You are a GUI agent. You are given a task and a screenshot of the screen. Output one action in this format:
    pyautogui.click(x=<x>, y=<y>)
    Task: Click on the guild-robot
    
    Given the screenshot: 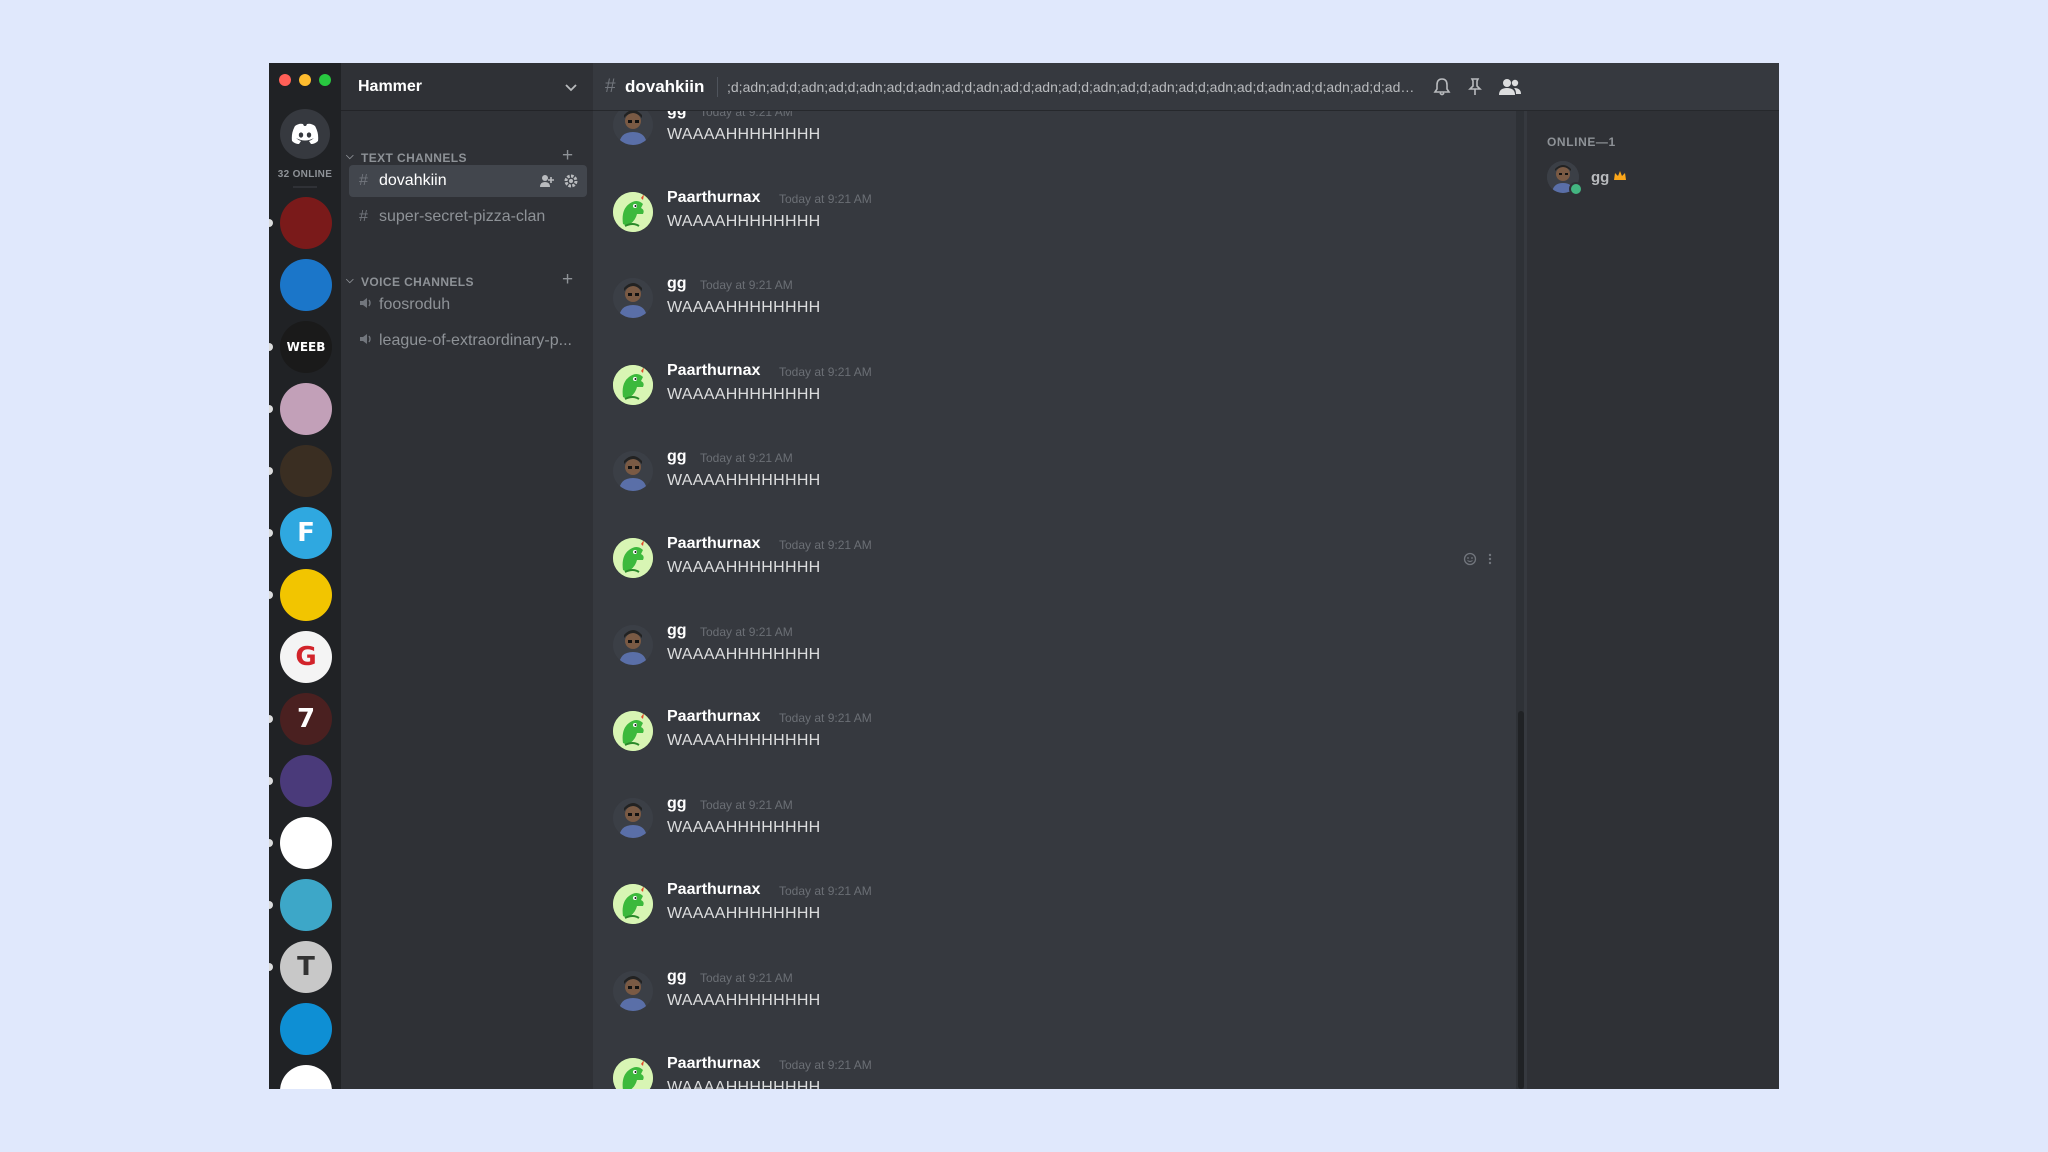 What is the action you would take?
    pyautogui.click(x=306, y=409)
    